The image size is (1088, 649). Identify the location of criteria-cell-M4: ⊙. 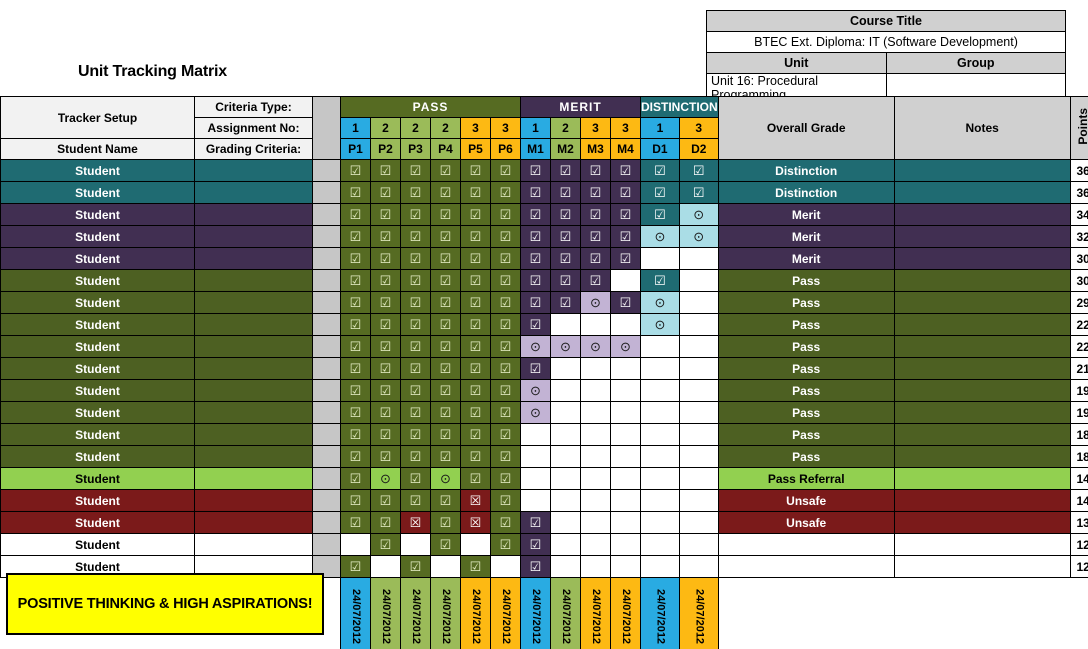
(625, 346).